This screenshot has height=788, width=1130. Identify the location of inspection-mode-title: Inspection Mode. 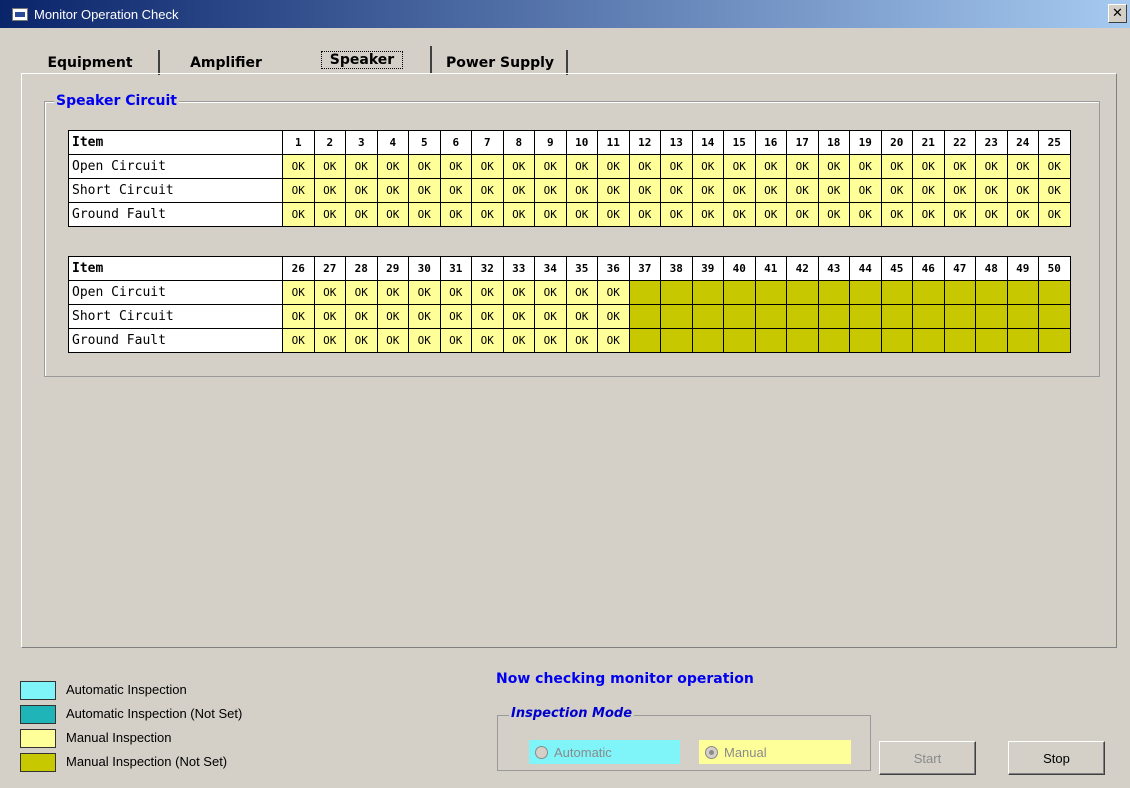
(572, 713).